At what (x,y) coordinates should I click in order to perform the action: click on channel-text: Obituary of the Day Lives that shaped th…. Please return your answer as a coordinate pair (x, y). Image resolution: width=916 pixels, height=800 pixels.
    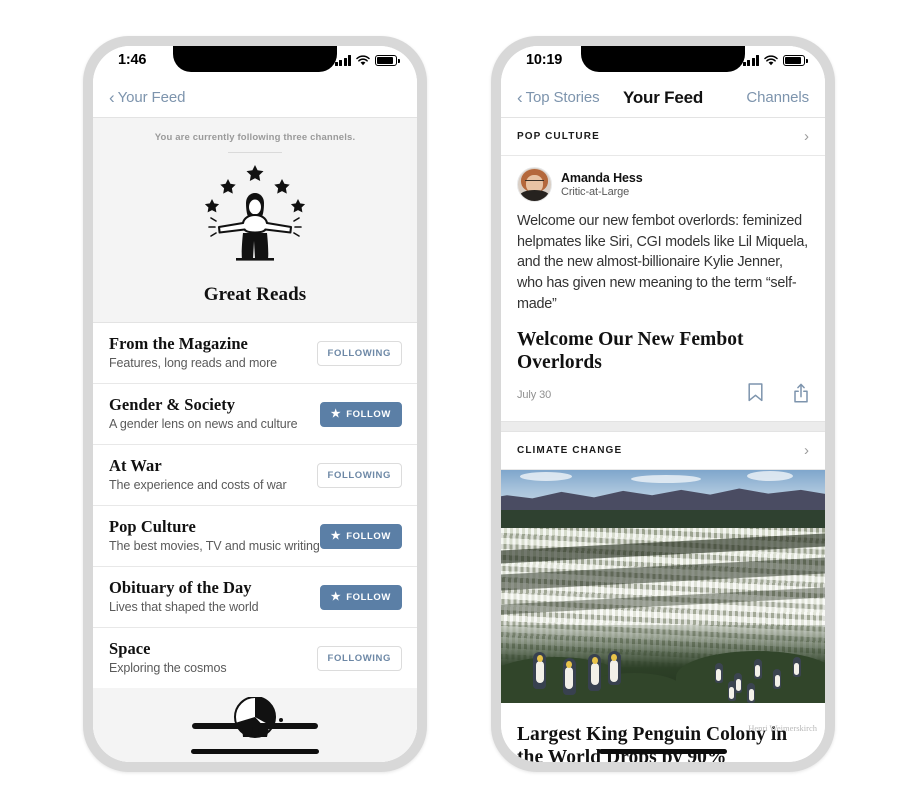
    Looking at the image, I should click on (214, 596).